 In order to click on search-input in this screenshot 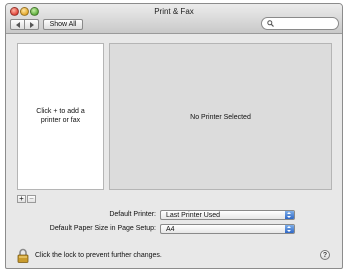, I will do `click(305, 23)`.